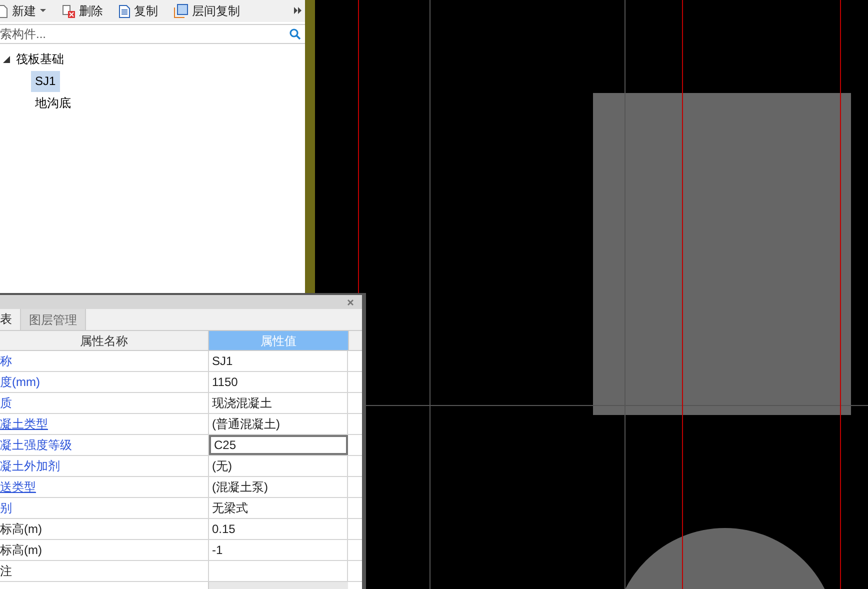 This screenshot has height=589, width=868. What do you see at coordinates (68, 11) in the screenshot?
I see `delete-icon` at bounding box center [68, 11].